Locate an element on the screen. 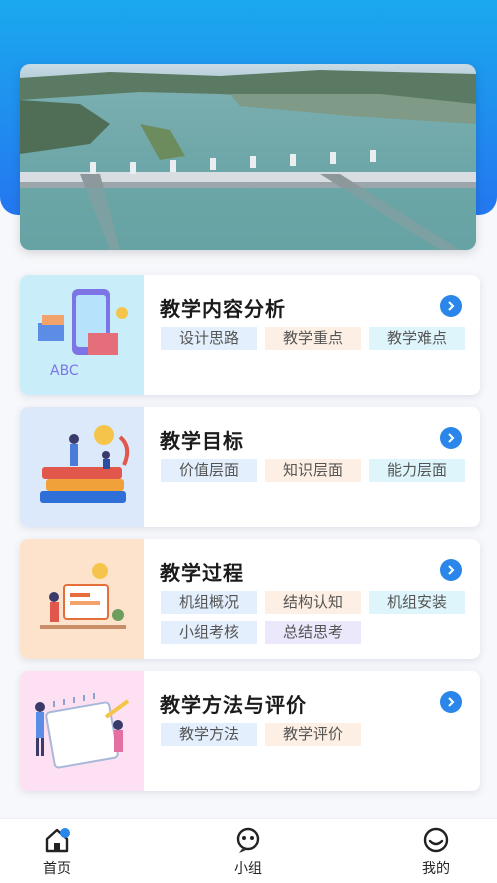  card-title: 教学内容分析 is located at coordinates (223, 309).